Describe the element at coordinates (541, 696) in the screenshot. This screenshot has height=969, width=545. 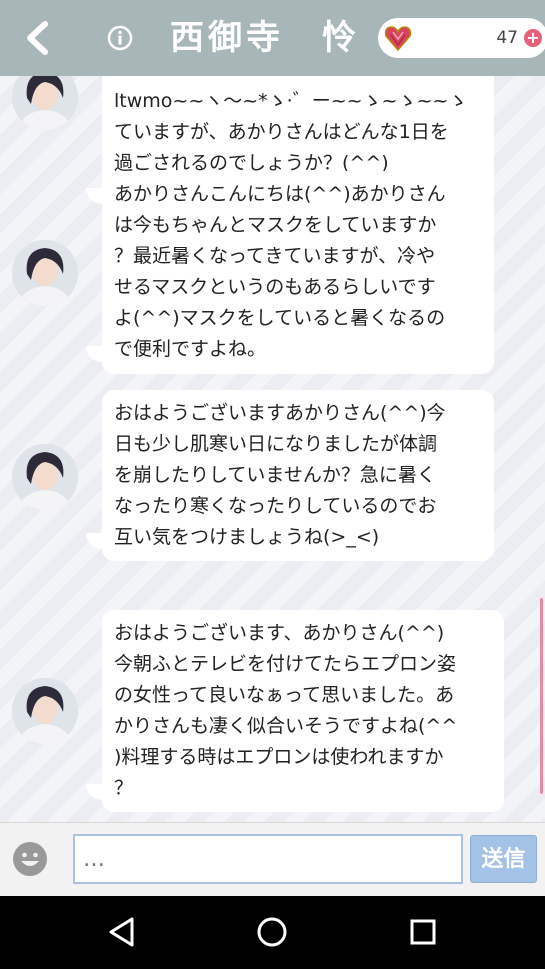
I see `scrollbar` at that location.